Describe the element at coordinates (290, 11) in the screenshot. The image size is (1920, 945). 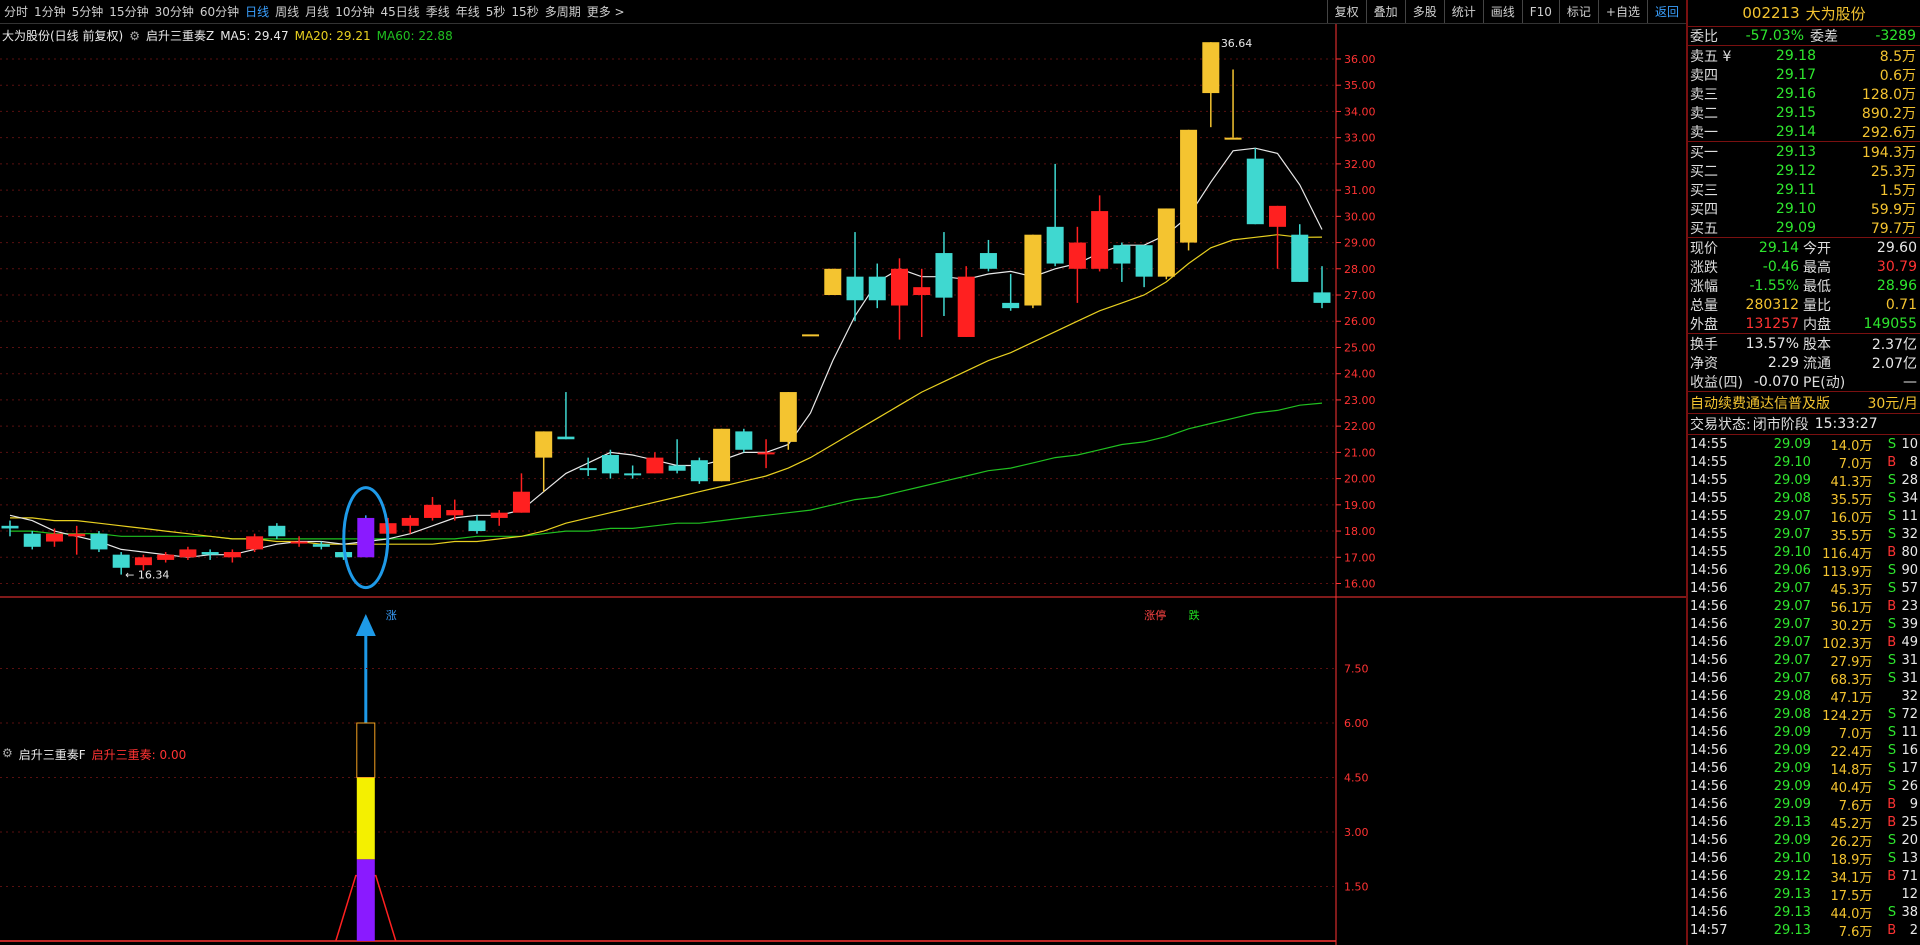
I see `period-tab-7: 周线` at that location.